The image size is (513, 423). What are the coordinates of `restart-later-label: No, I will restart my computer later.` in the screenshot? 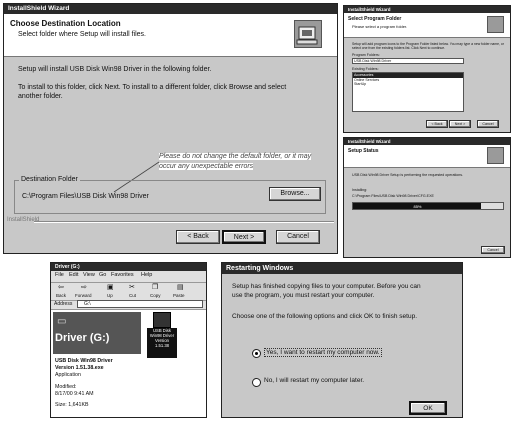 It's located at (314, 380).